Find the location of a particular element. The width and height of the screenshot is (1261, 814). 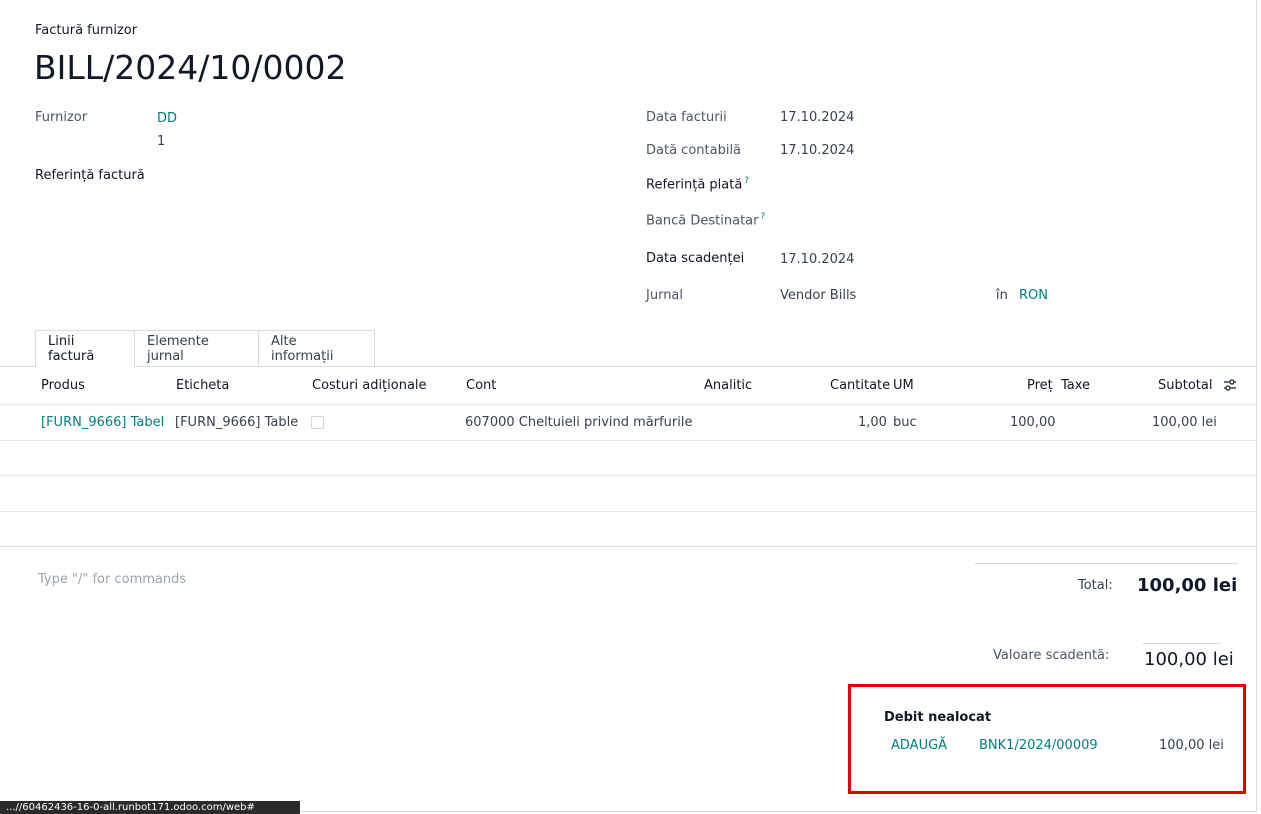

amount-due-value: 100,00 lei is located at coordinates (1189, 659).